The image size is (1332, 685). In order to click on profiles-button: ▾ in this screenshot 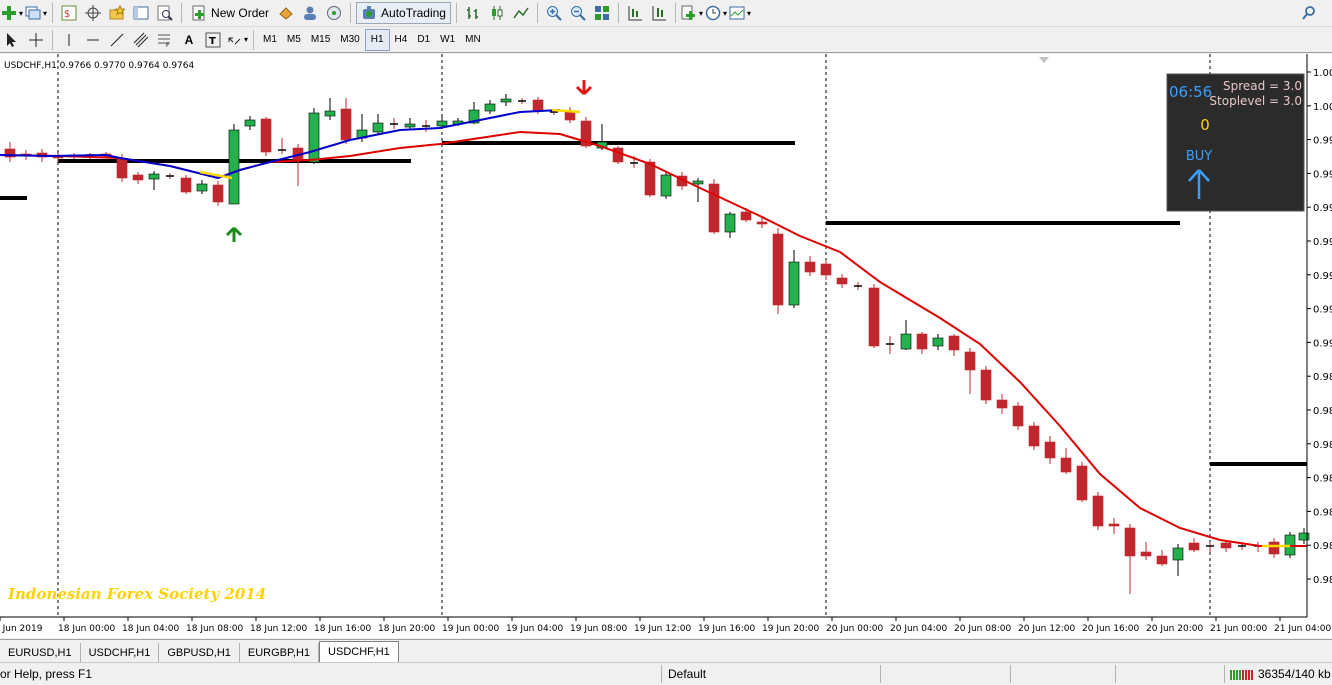, I will do `click(36, 13)`.